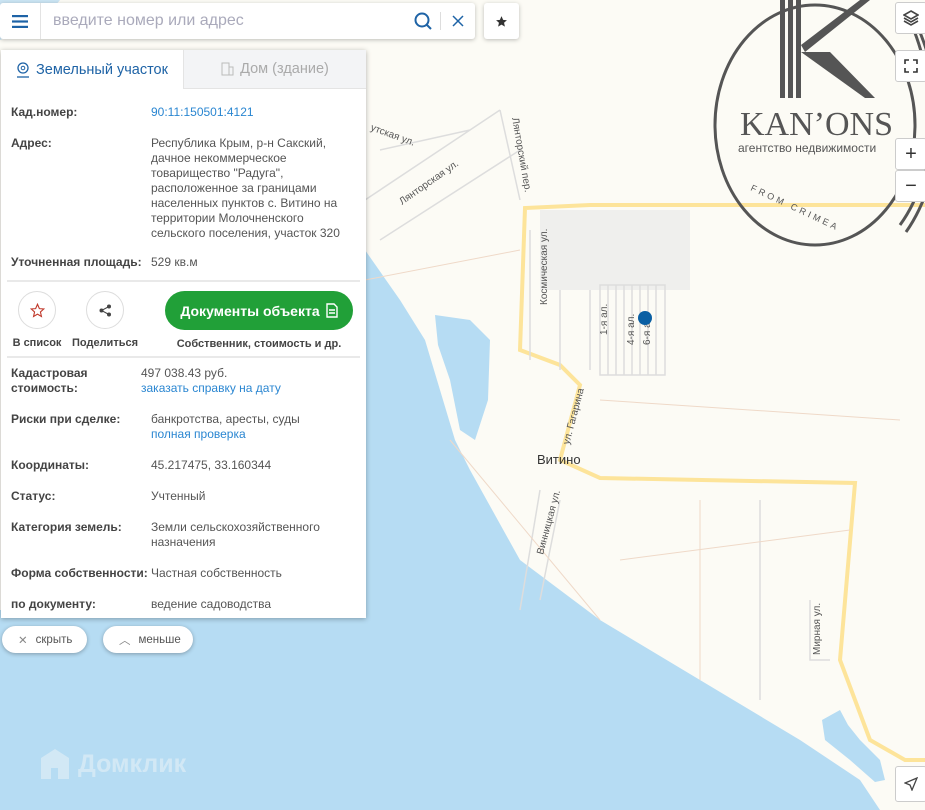  What do you see at coordinates (53, 604) in the screenshot?
I see `field-label: по документу:` at bounding box center [53, 604].